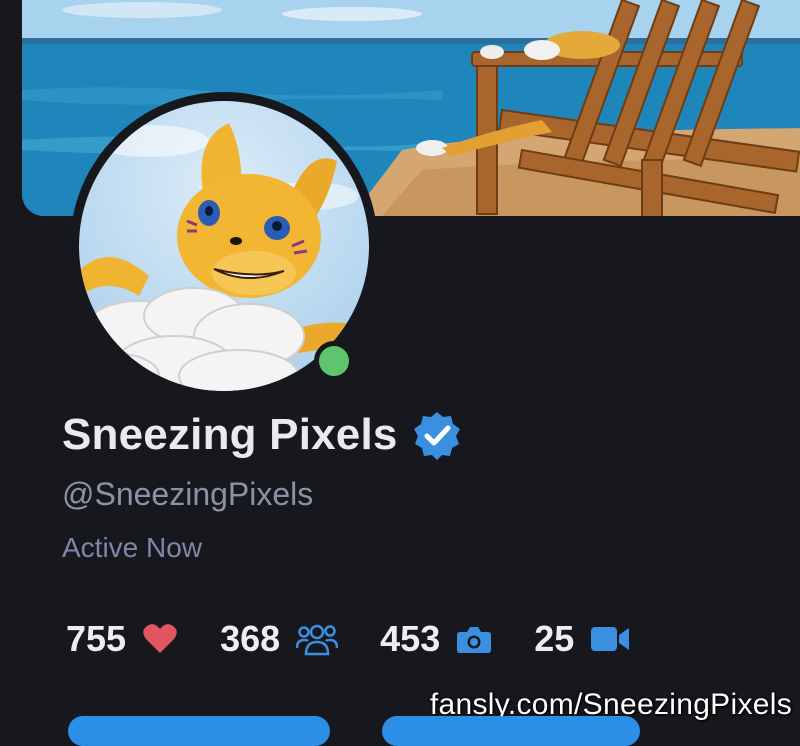 This screenshot has width=800, height=746. I want to click on activity-status: Active Now, so click(132, 547).